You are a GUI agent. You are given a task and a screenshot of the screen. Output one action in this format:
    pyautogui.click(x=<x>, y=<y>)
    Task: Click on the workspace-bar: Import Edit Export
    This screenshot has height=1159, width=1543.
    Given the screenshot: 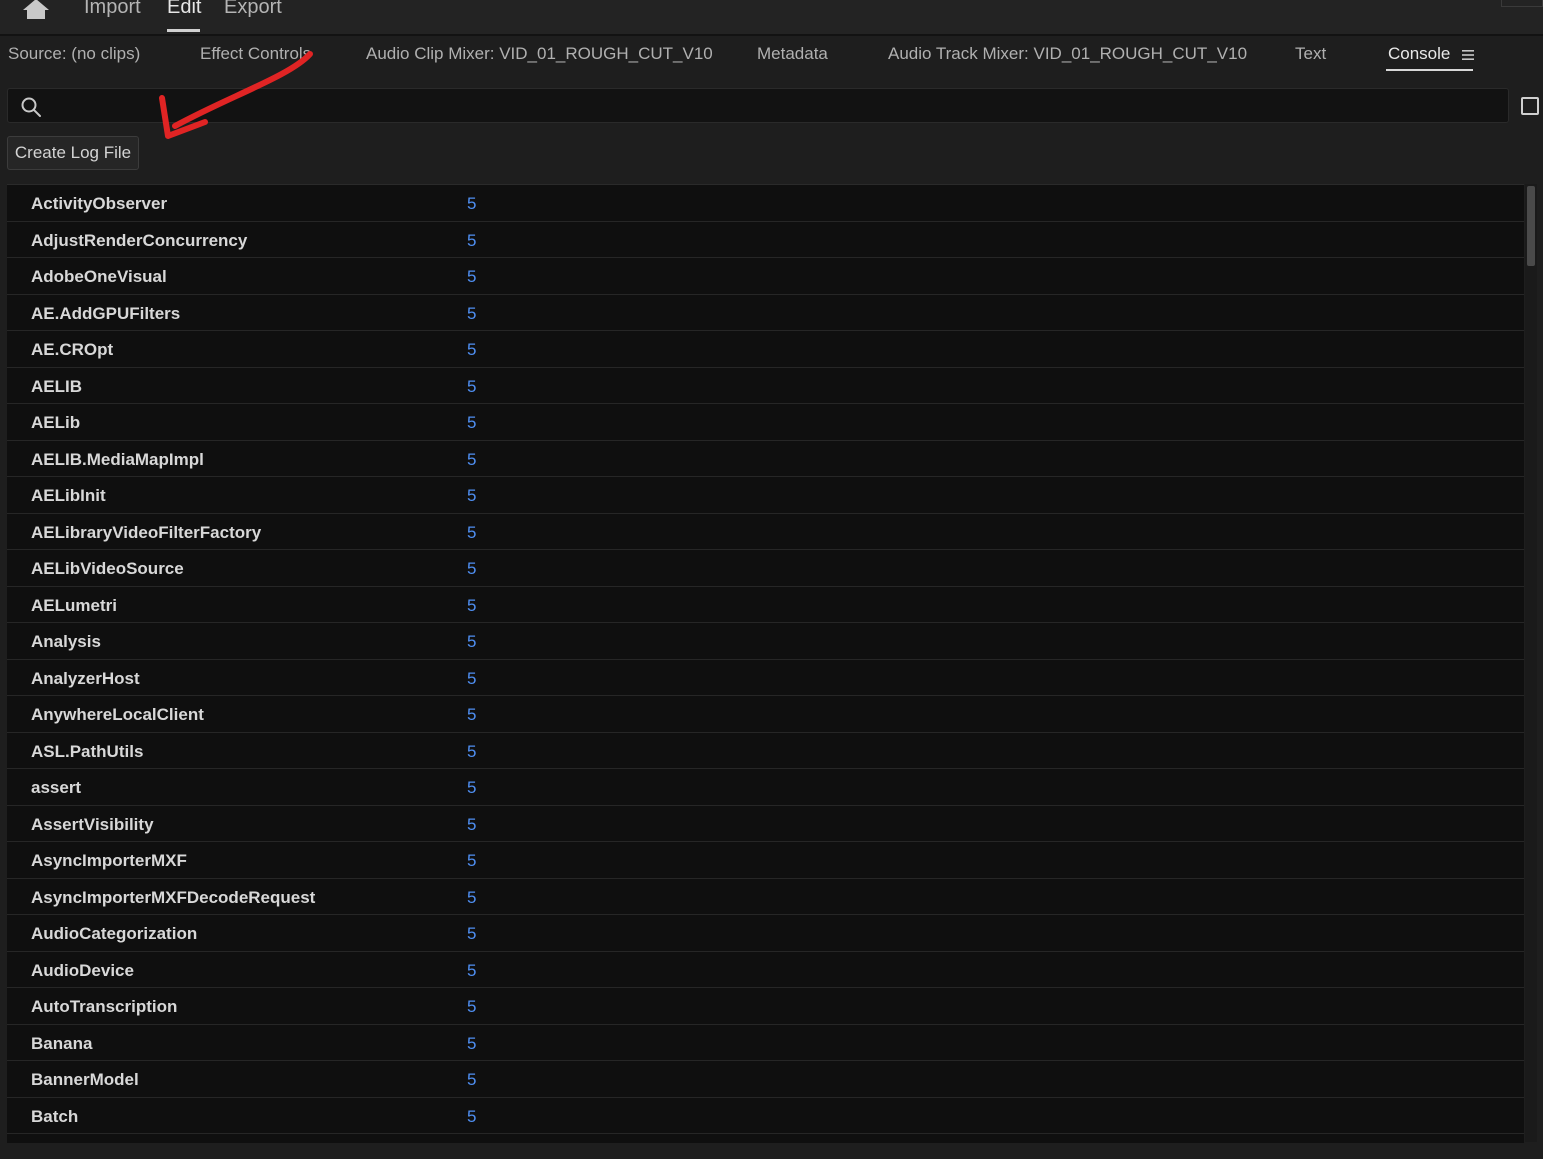 What is the action you would take?
    pyautogui.click(x=771, y=18)
    